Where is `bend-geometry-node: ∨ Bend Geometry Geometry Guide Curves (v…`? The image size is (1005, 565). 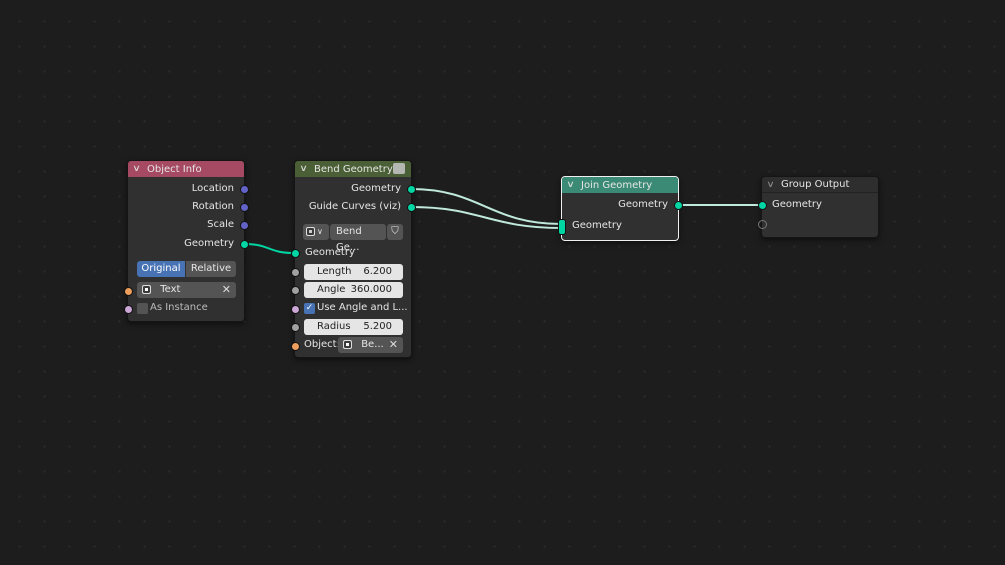 bend-geometry-node: ∨ Bend Geometry Geometry Guide Curves (v… is located at coordinates (353, 259).